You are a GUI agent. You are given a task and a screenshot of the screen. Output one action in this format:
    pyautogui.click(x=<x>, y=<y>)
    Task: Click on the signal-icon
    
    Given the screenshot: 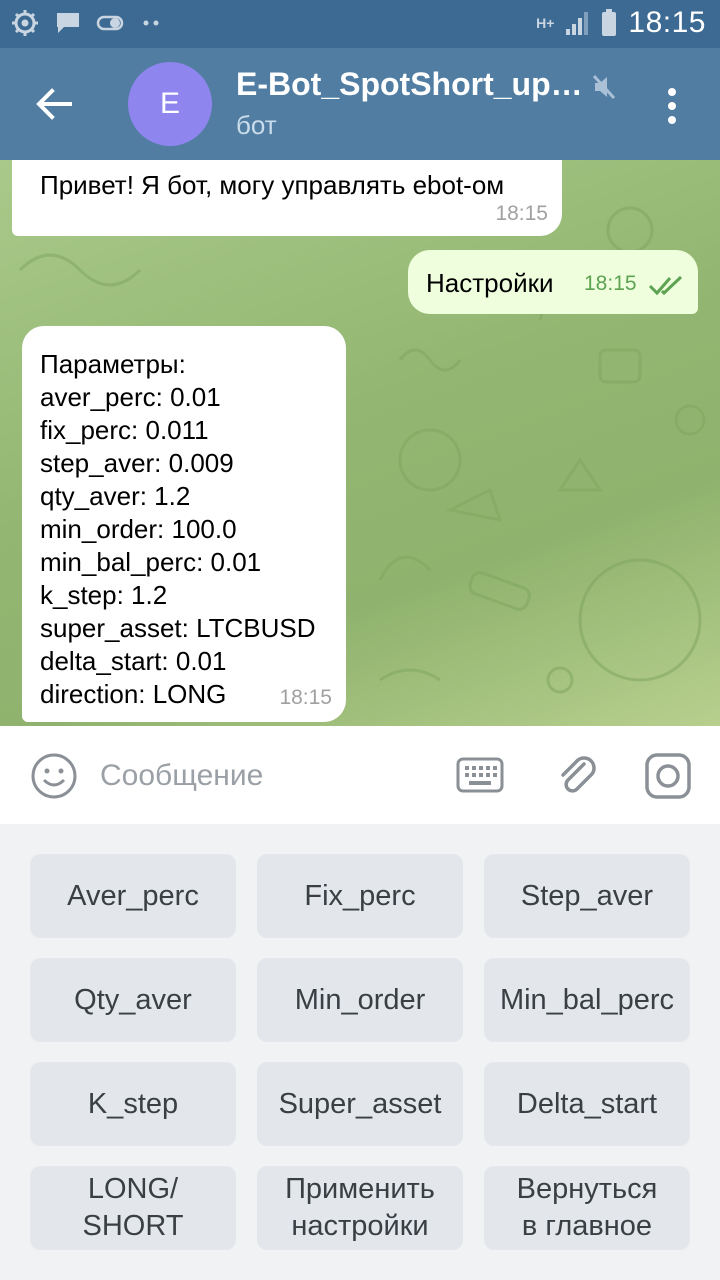 What is the action you would take?
    pyautogui.click(x=577, y=23)
    